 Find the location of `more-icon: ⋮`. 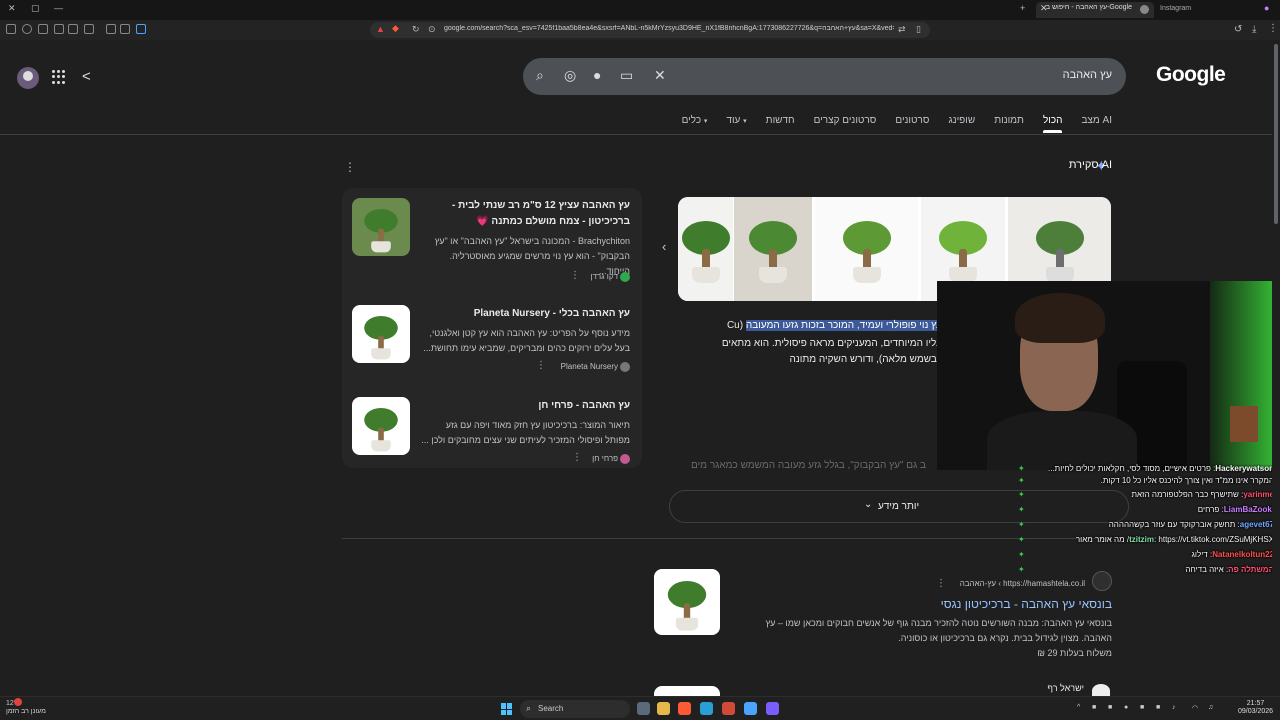

more-icon: ⋮ is located at coordinates (1273, 28).